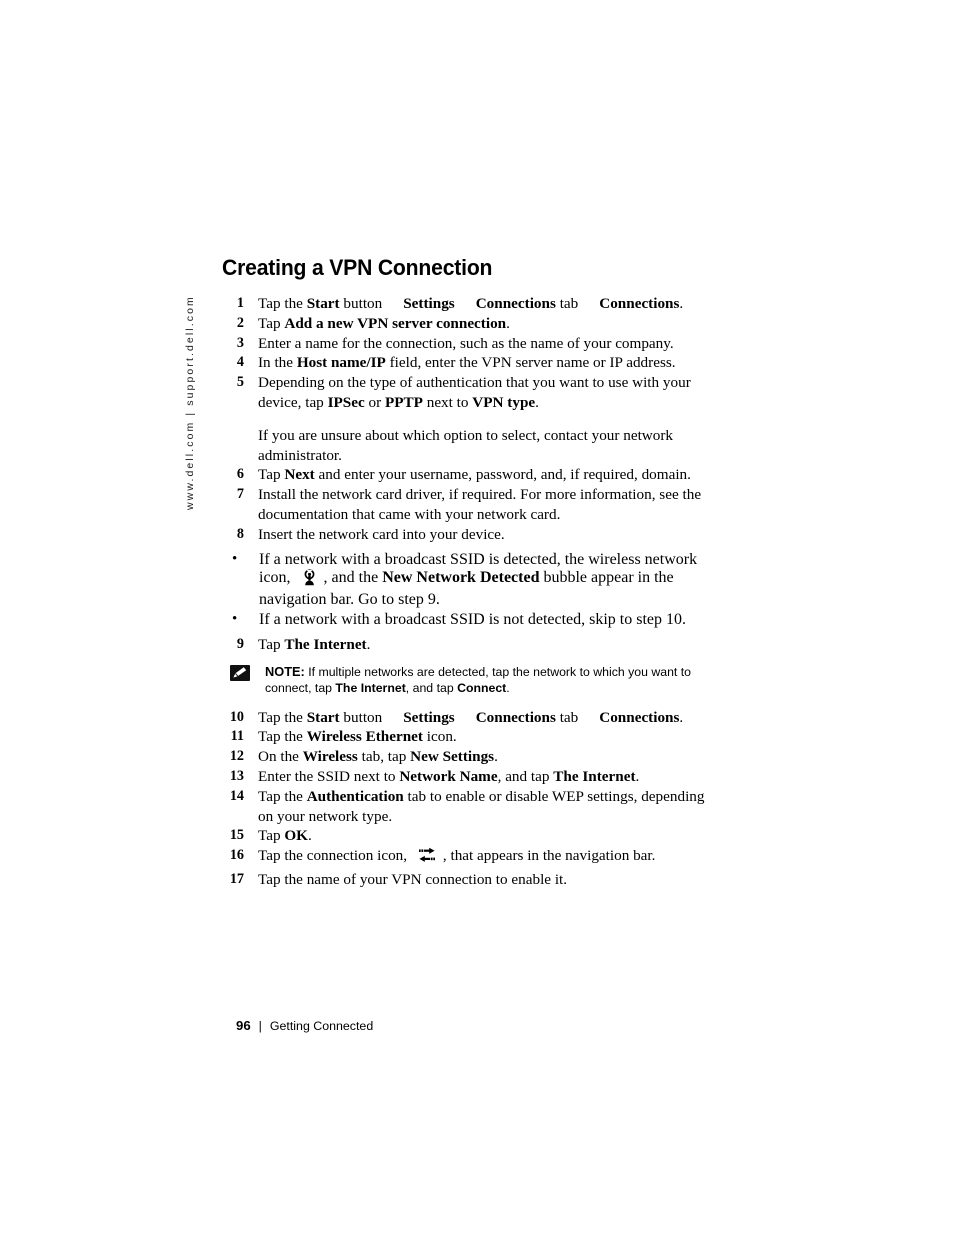  Describe the element at coordinates (236, 855) in the screenshot. I see `step-number: 16` at that location.